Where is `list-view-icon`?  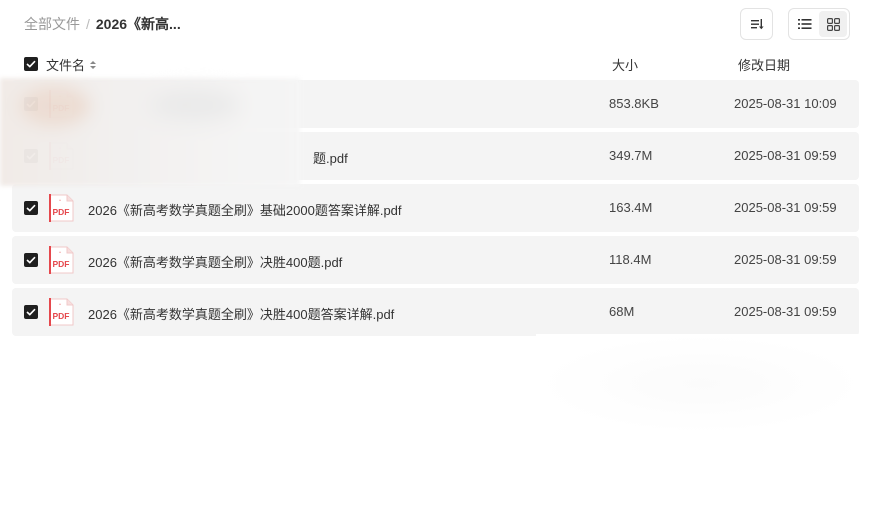 list-view-icon is located at coordinates (805, 24).